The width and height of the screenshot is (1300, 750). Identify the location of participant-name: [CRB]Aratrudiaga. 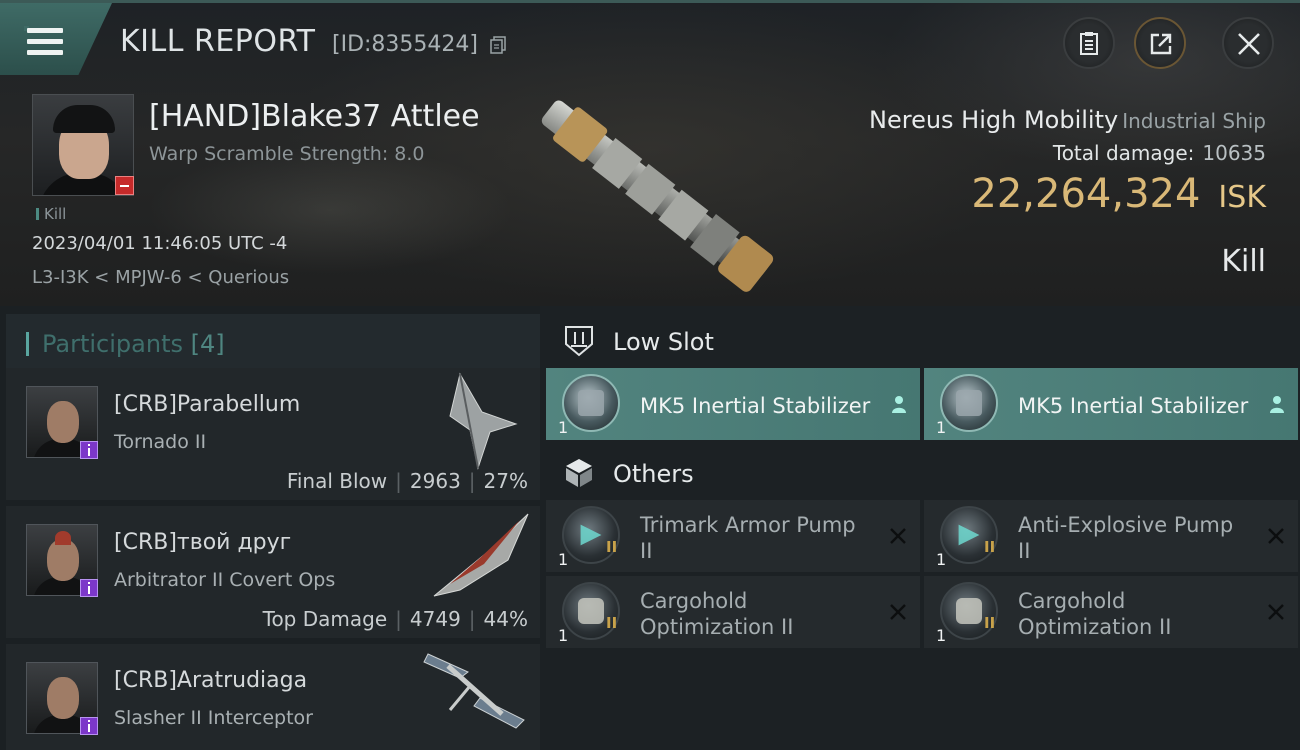
(211, 680).